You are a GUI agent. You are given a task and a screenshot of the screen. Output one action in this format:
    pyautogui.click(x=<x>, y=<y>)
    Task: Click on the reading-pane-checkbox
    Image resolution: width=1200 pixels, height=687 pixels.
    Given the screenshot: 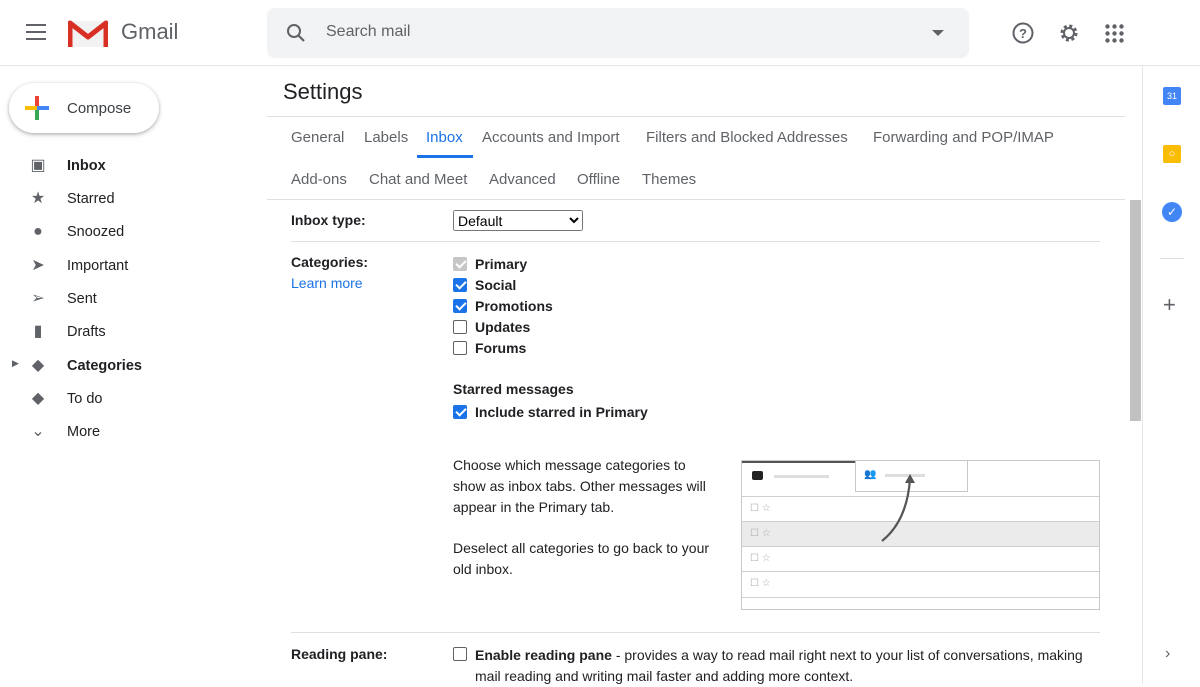 What is the action you would take?
    pyautogui.click(x=460, y=654)
    